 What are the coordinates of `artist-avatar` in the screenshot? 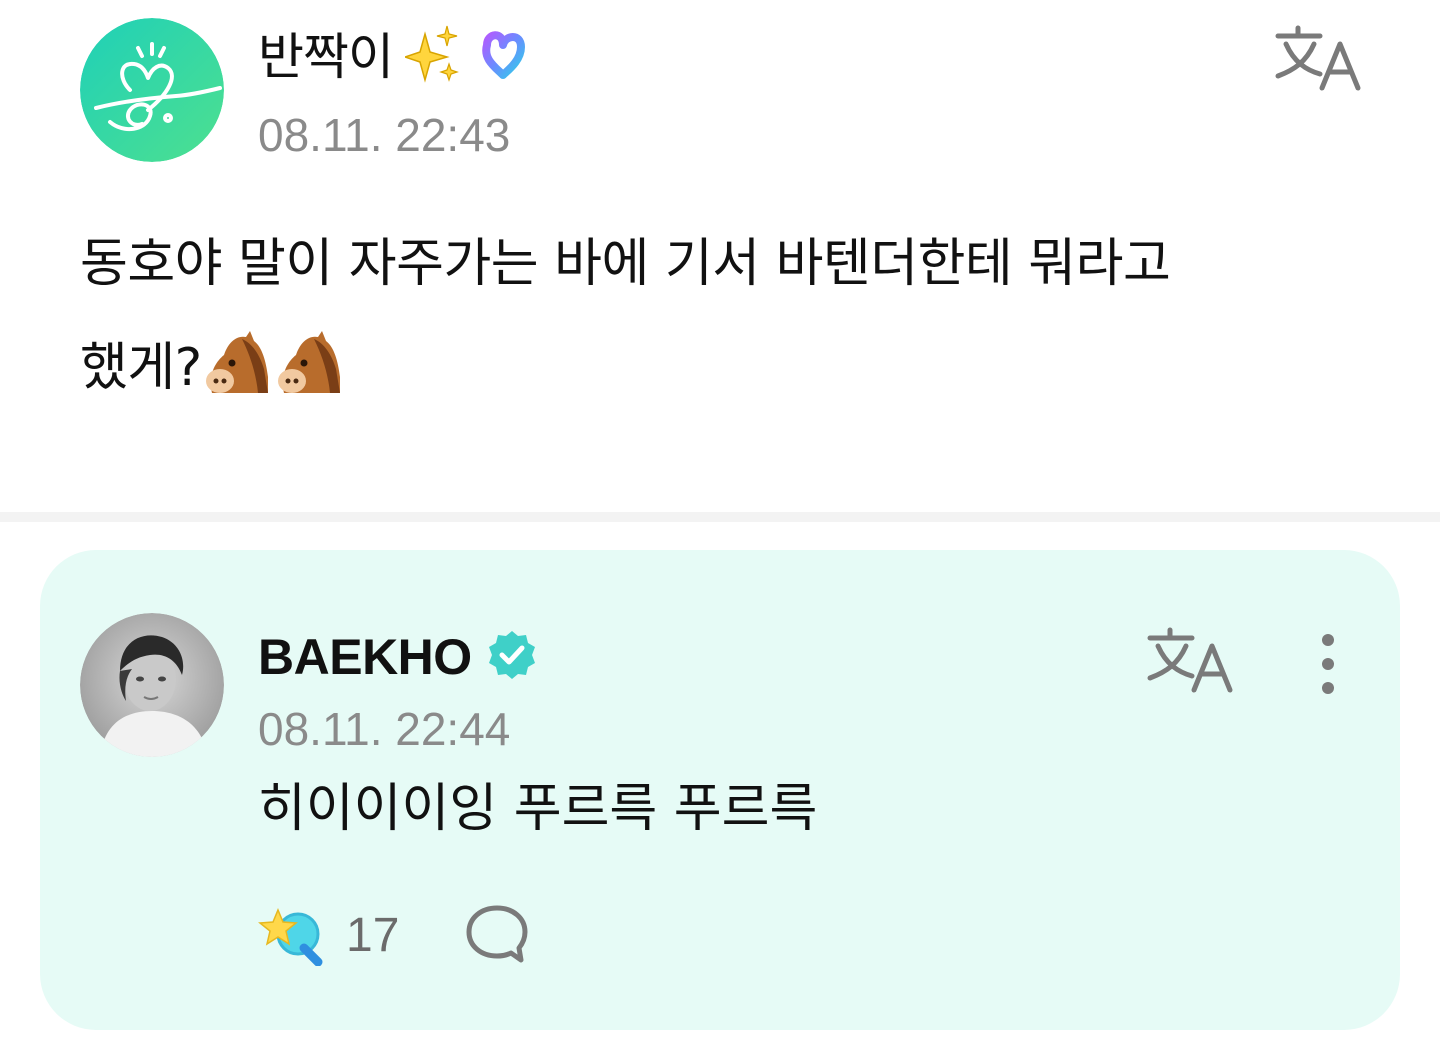 It's located at (152, 685).